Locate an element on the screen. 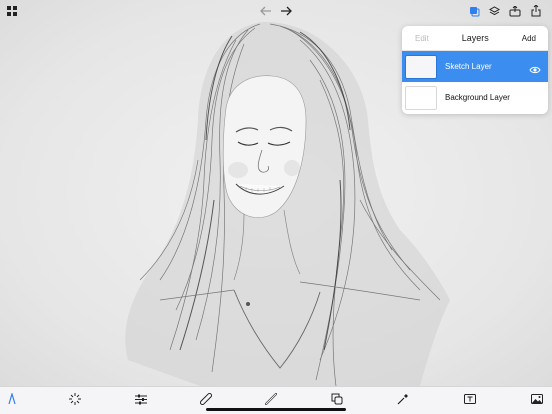 The height and width of the screenshot is (414, 552). layers-panel-title: Layers is located at coordinates (475, 38).